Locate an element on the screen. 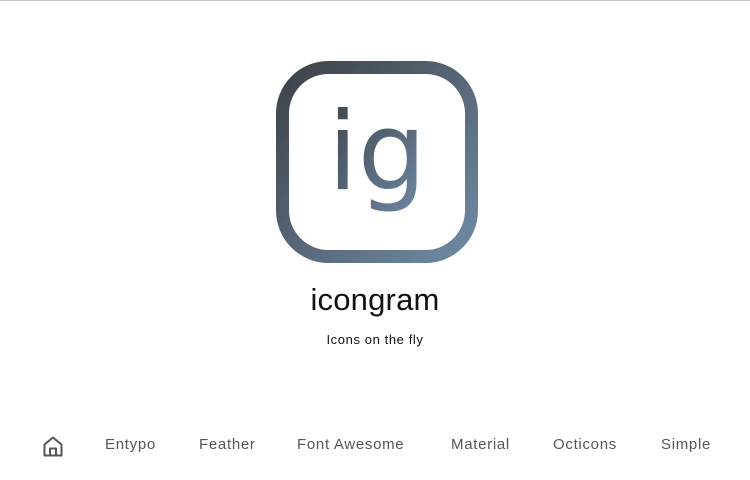  nav-link-entypo: Entypo is located at coordinates (130, 445).